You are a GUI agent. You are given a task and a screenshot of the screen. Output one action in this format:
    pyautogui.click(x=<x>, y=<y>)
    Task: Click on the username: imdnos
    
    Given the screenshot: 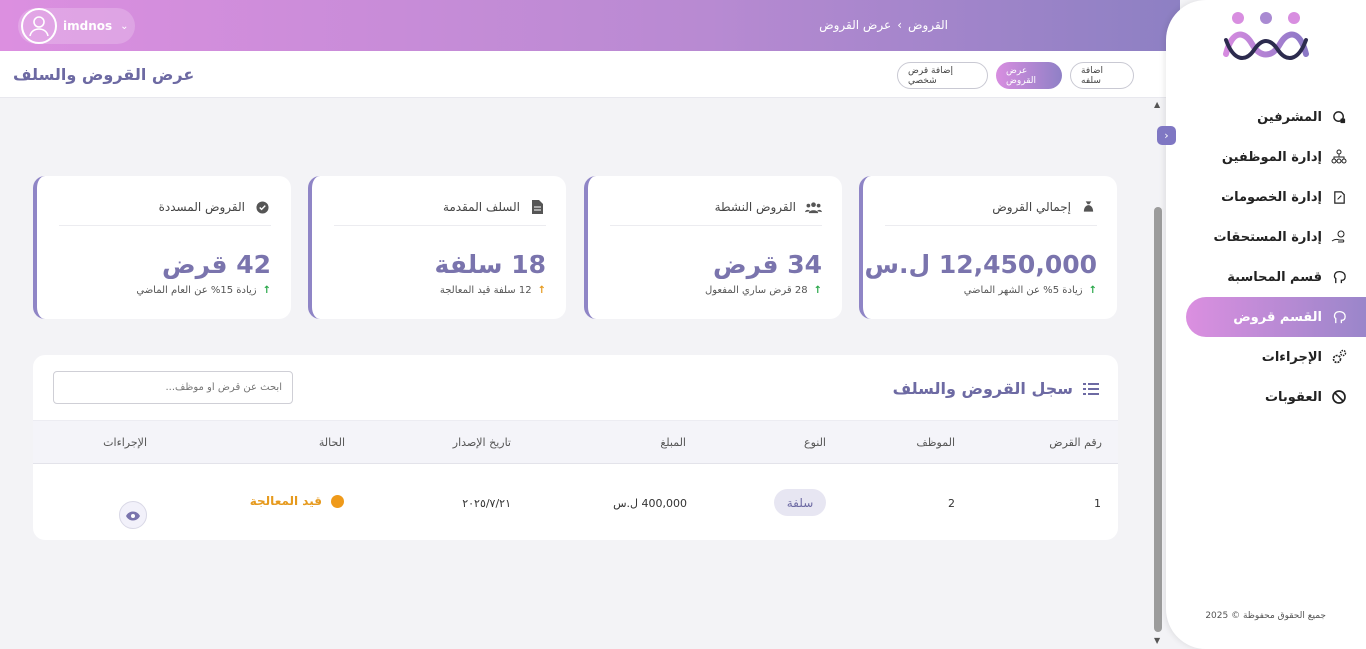 What is the action you would take?
    pyautogui.click(x=88, y=26)
    